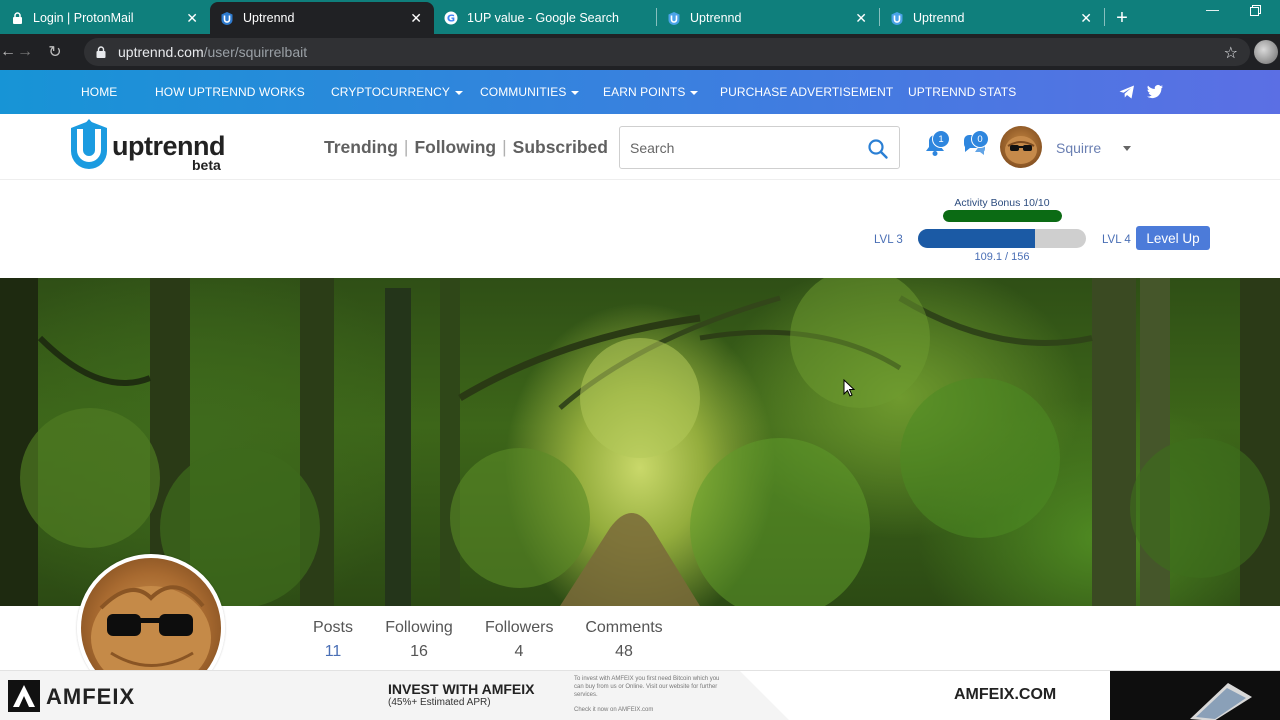  Describe the element at coordinates (8, 52) in the screenshot. I see `back-arrow-icon: ←` at that location.